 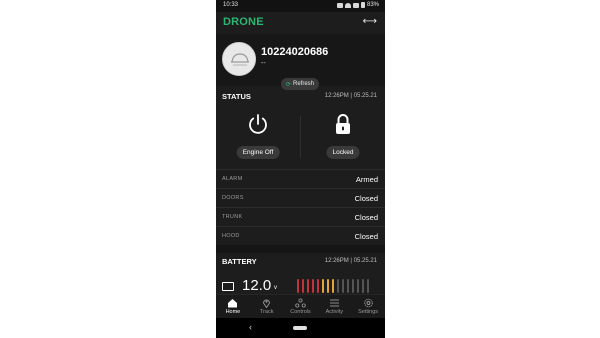 What do you see at coordinates (266, 312) in the screenshot?
I see `tab-label: Track` at bounding box center [266, 312].